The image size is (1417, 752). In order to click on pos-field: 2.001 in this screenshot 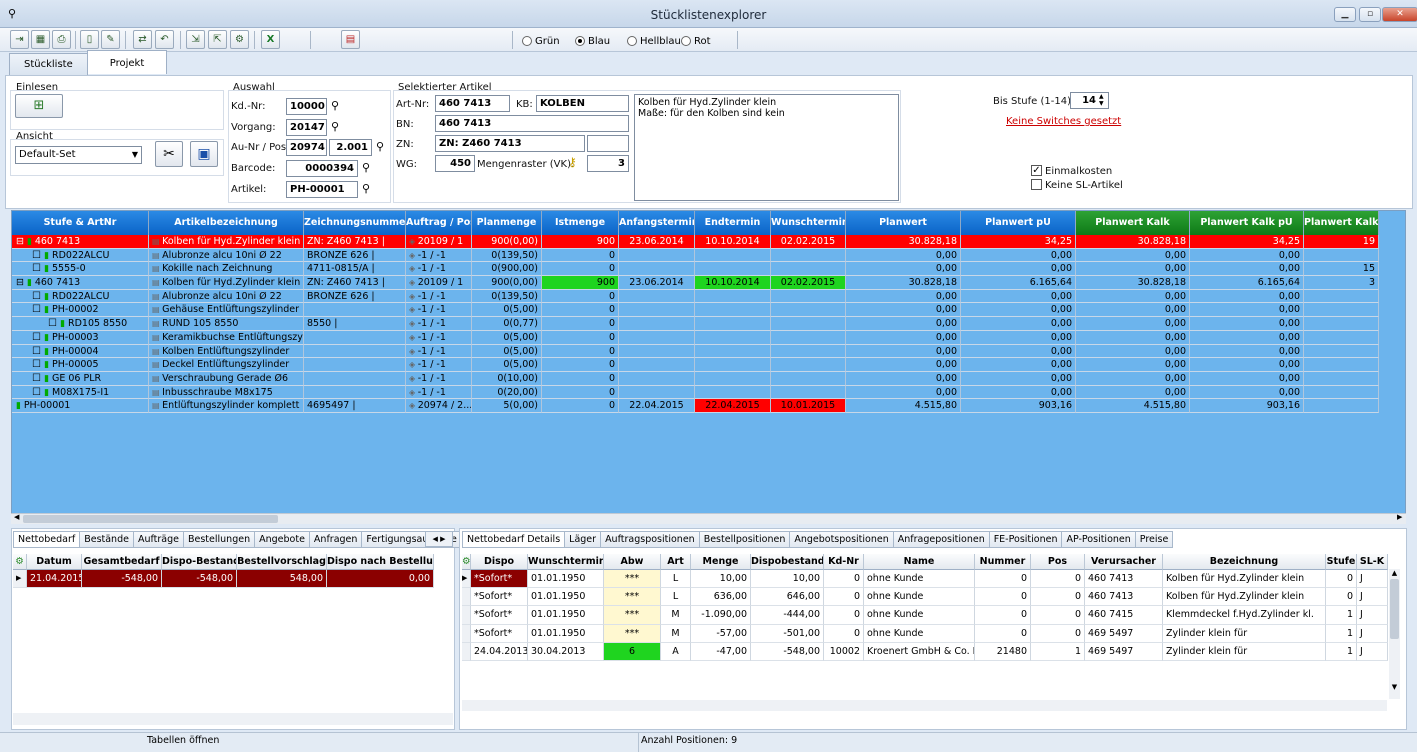, I will do `click(350, 147)`.